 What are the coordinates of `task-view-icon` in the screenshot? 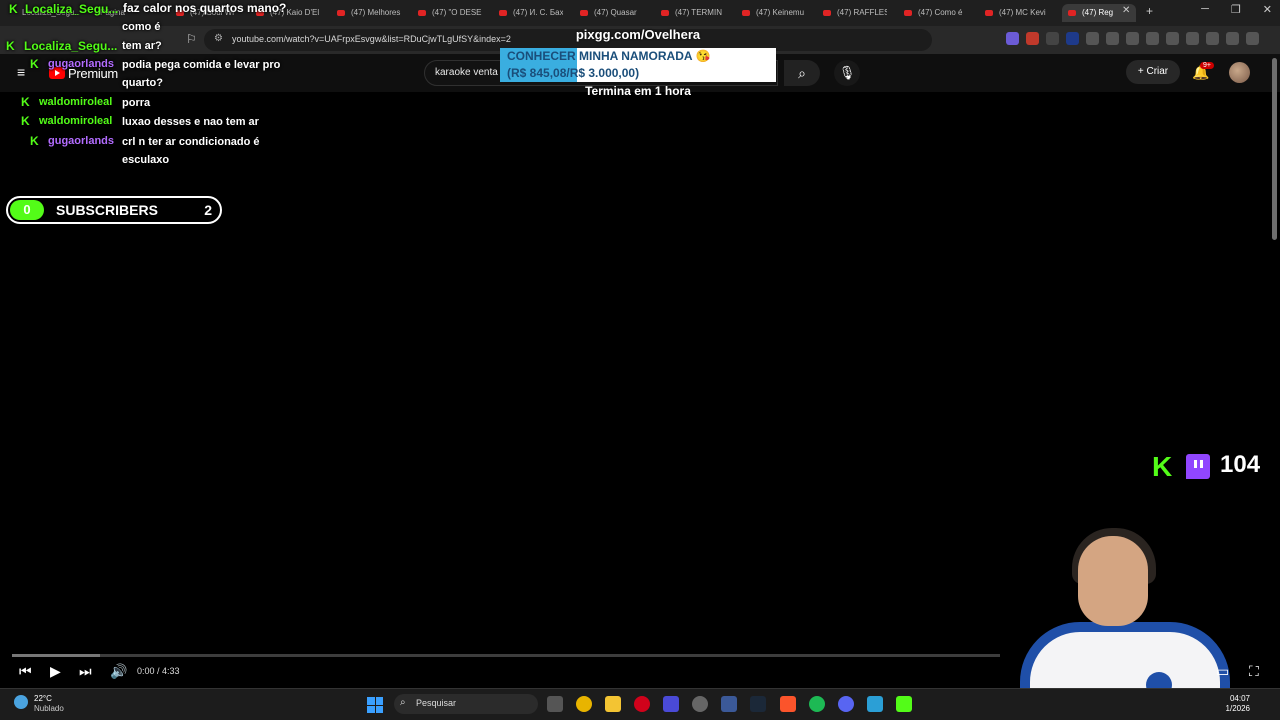 It's located at (555, 704).